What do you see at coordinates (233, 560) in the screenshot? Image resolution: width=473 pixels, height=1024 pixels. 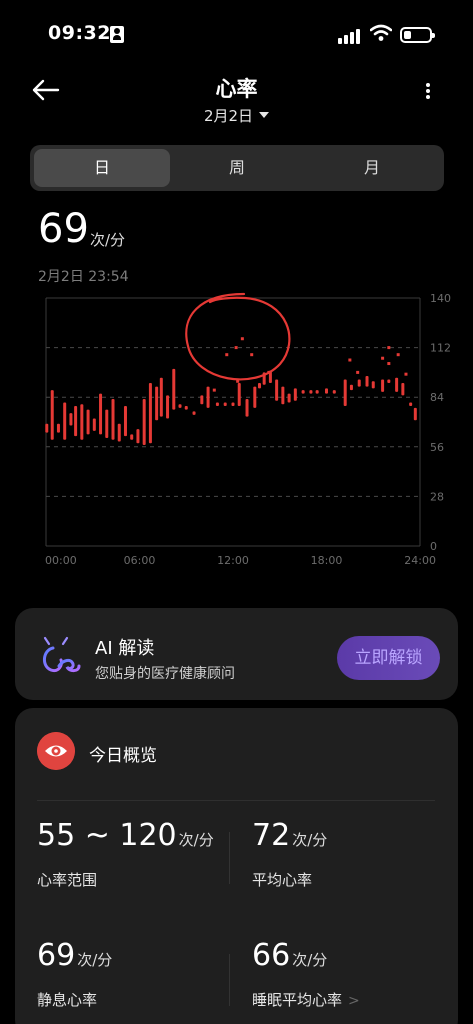 I see `x-tick-label: 12:00` at bounding box center [233, 560].